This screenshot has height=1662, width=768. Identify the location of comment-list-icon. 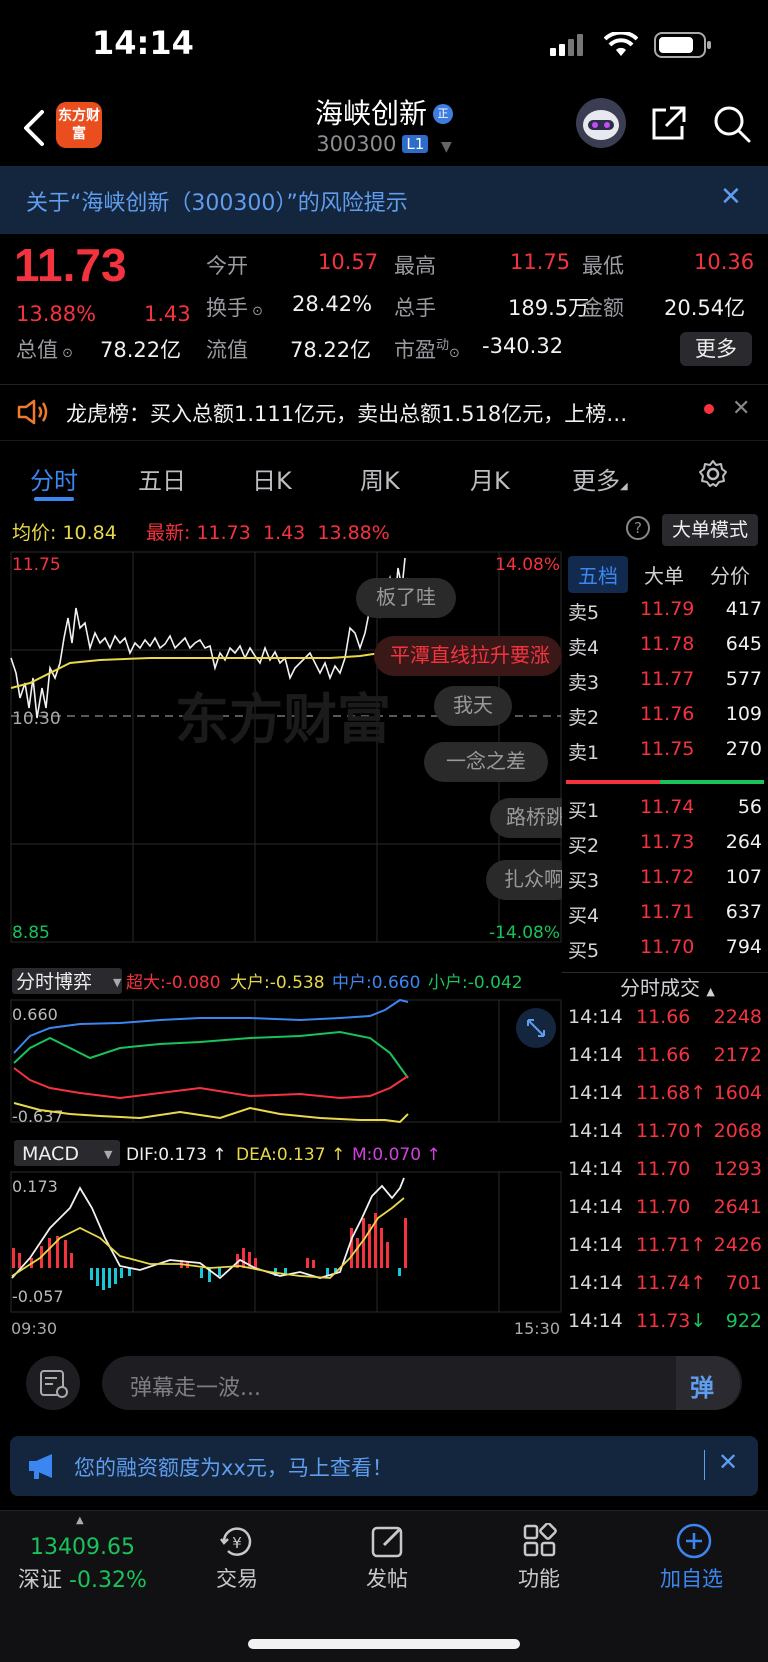
(54, 1384).